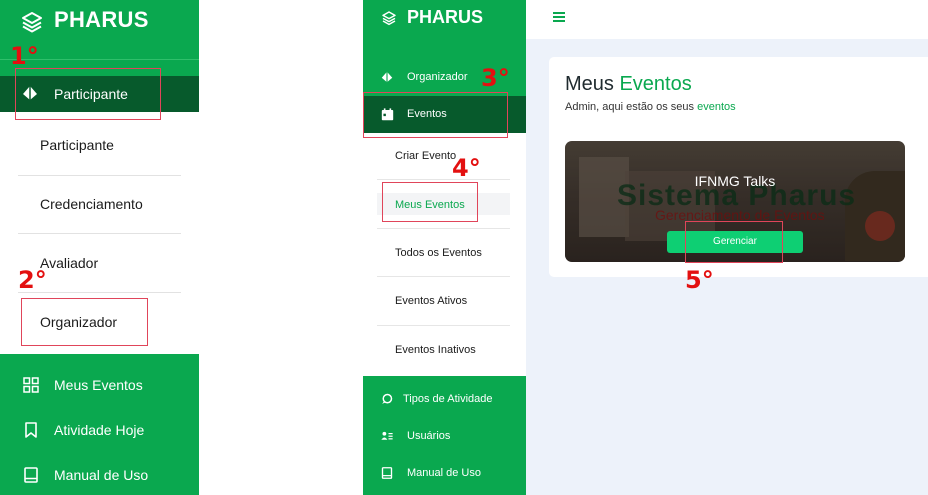  What do you see at coordinates (429, 436) in the screenshot?
I see `sidebar-item-label: Usuários` at bounding box center [429, 436].